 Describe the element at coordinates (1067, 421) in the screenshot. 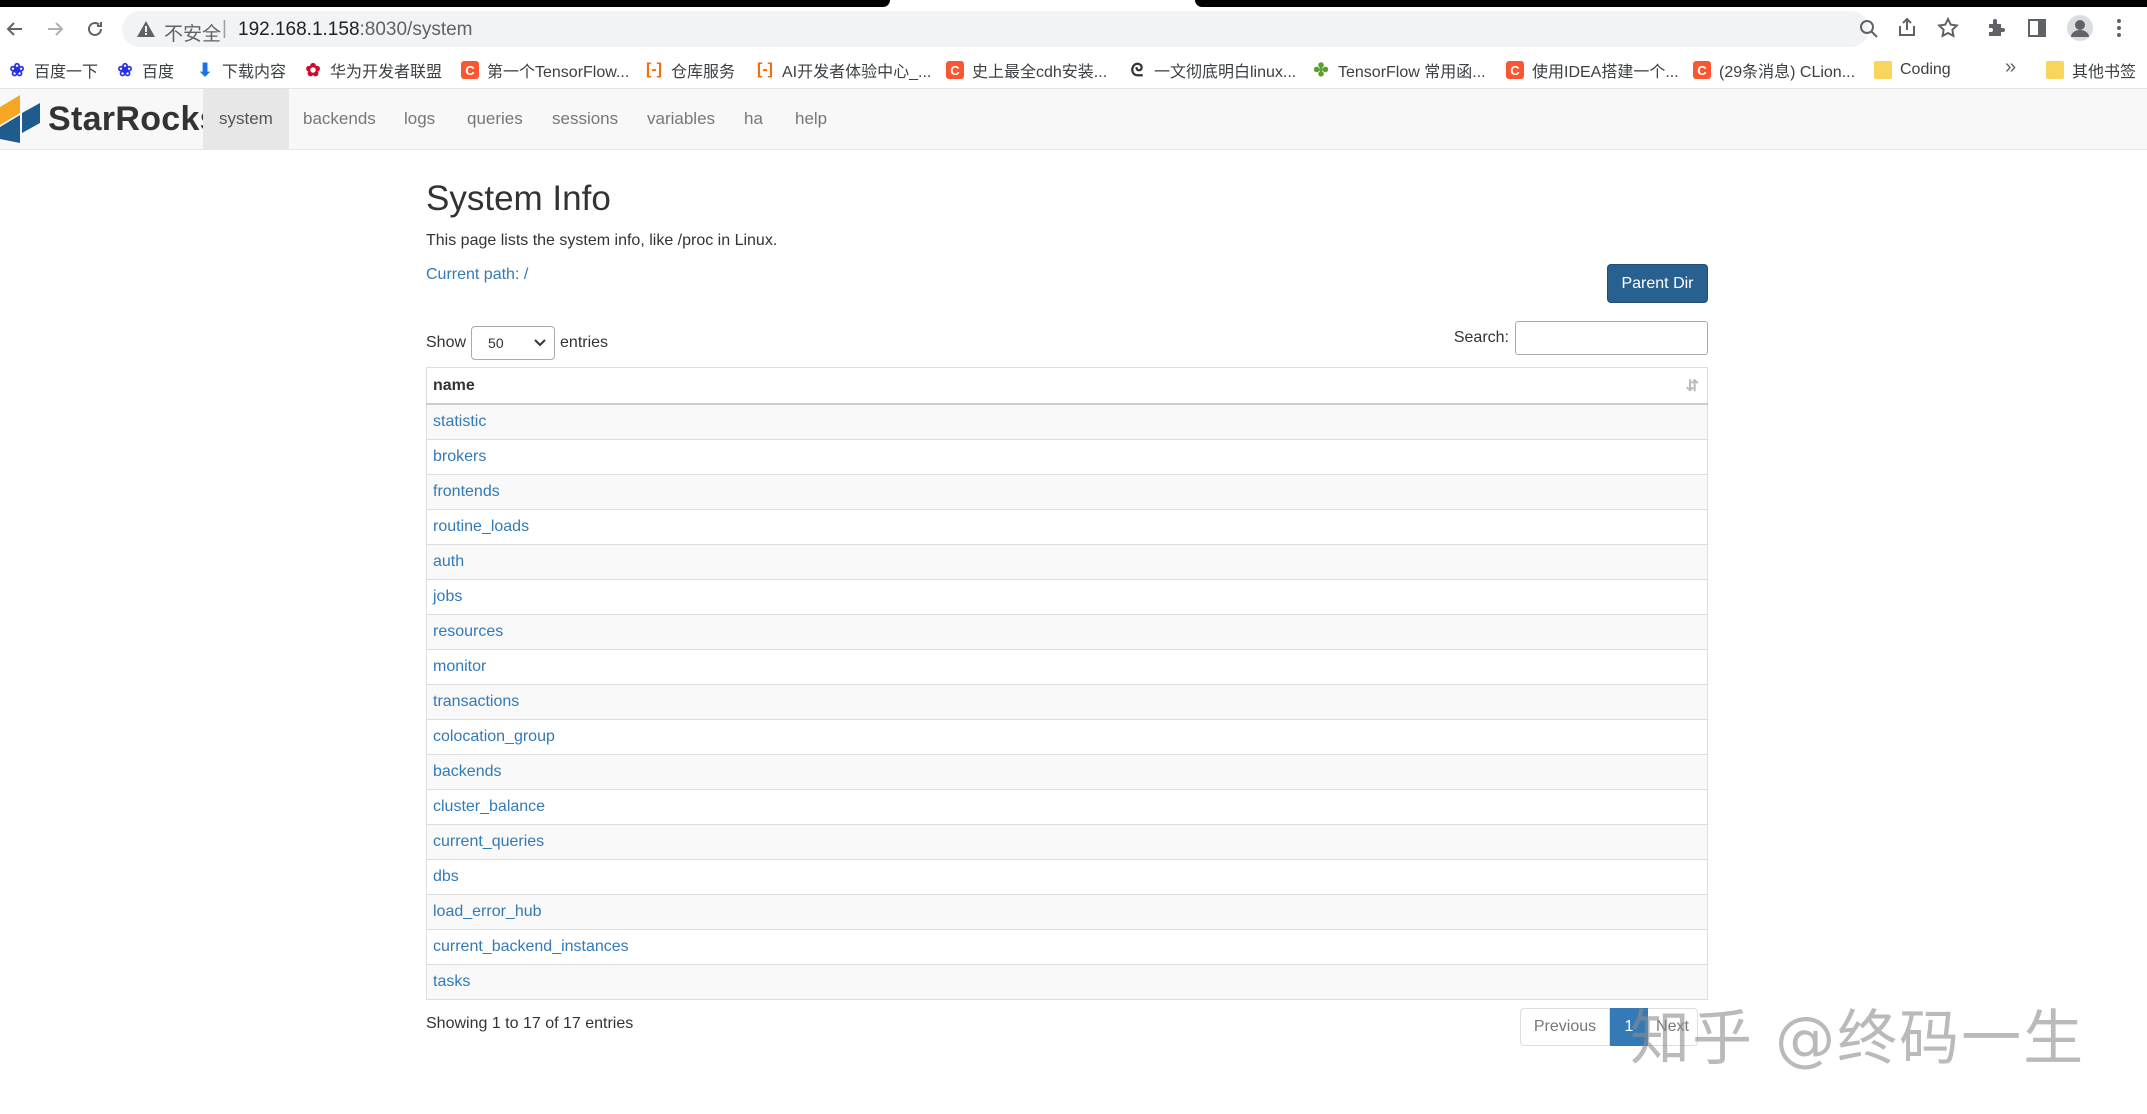

I see `table-row: statistic` at that location.